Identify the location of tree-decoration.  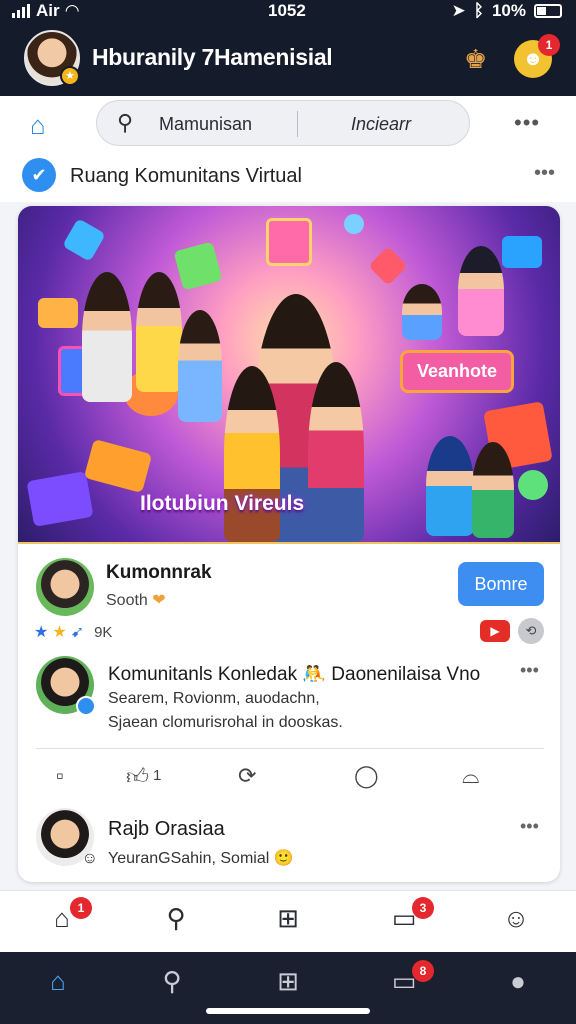
(533, 485).